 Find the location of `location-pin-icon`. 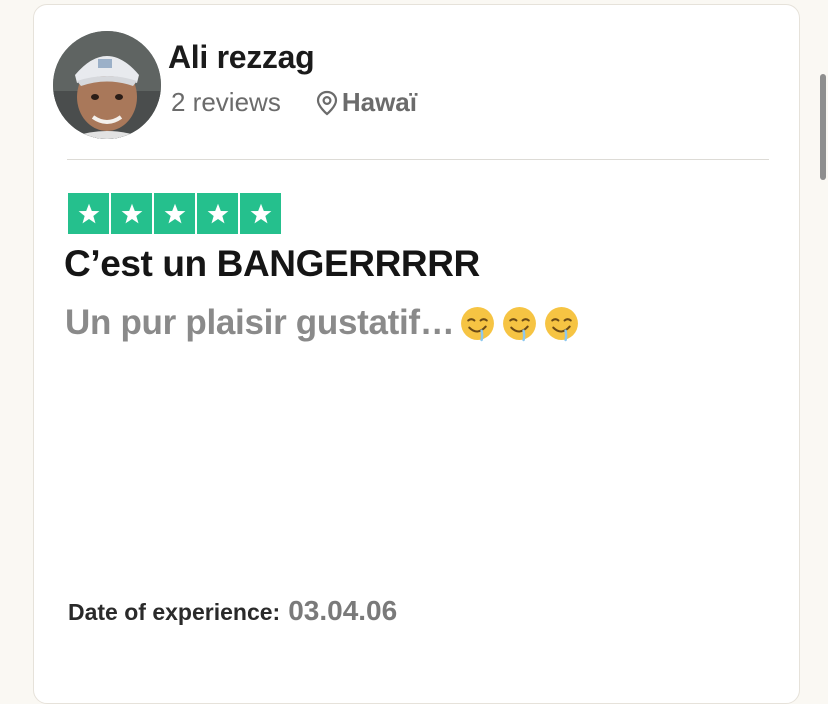

location-pin-icon is located at coordinates (327, 103).